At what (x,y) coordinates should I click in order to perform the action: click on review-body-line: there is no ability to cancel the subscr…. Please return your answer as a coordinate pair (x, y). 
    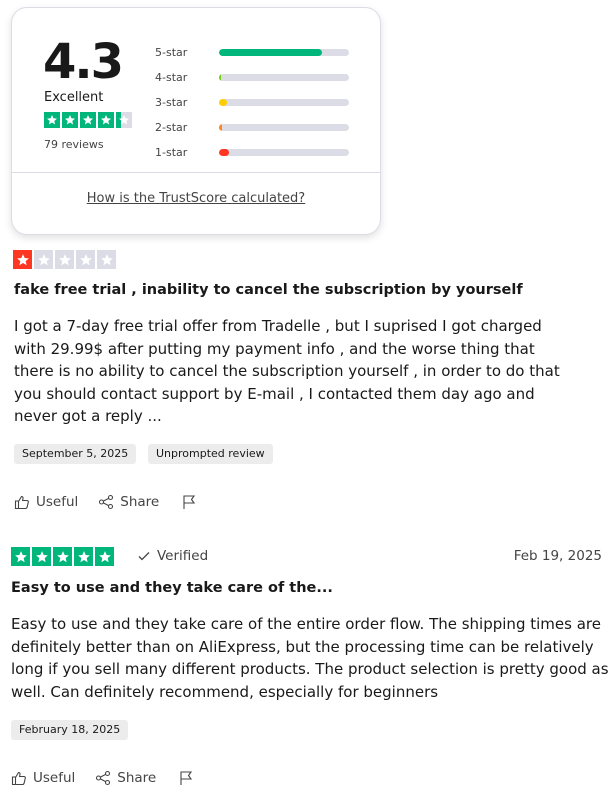
    Looking at the image, I should click on (287, 371).